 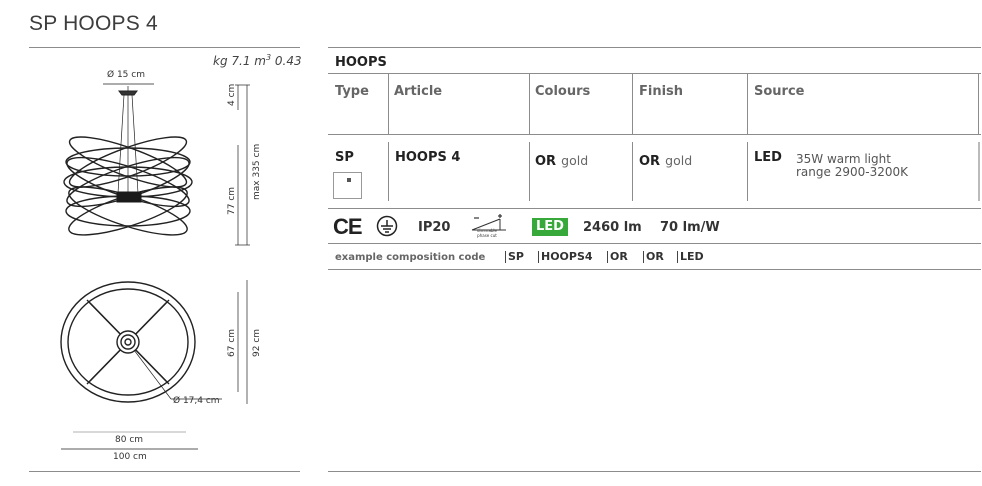 What do you see at coordinates (690, 227) in the screenshot?
I see `efficacy-value: 70 lm/W` at bounding box center [690, 227].